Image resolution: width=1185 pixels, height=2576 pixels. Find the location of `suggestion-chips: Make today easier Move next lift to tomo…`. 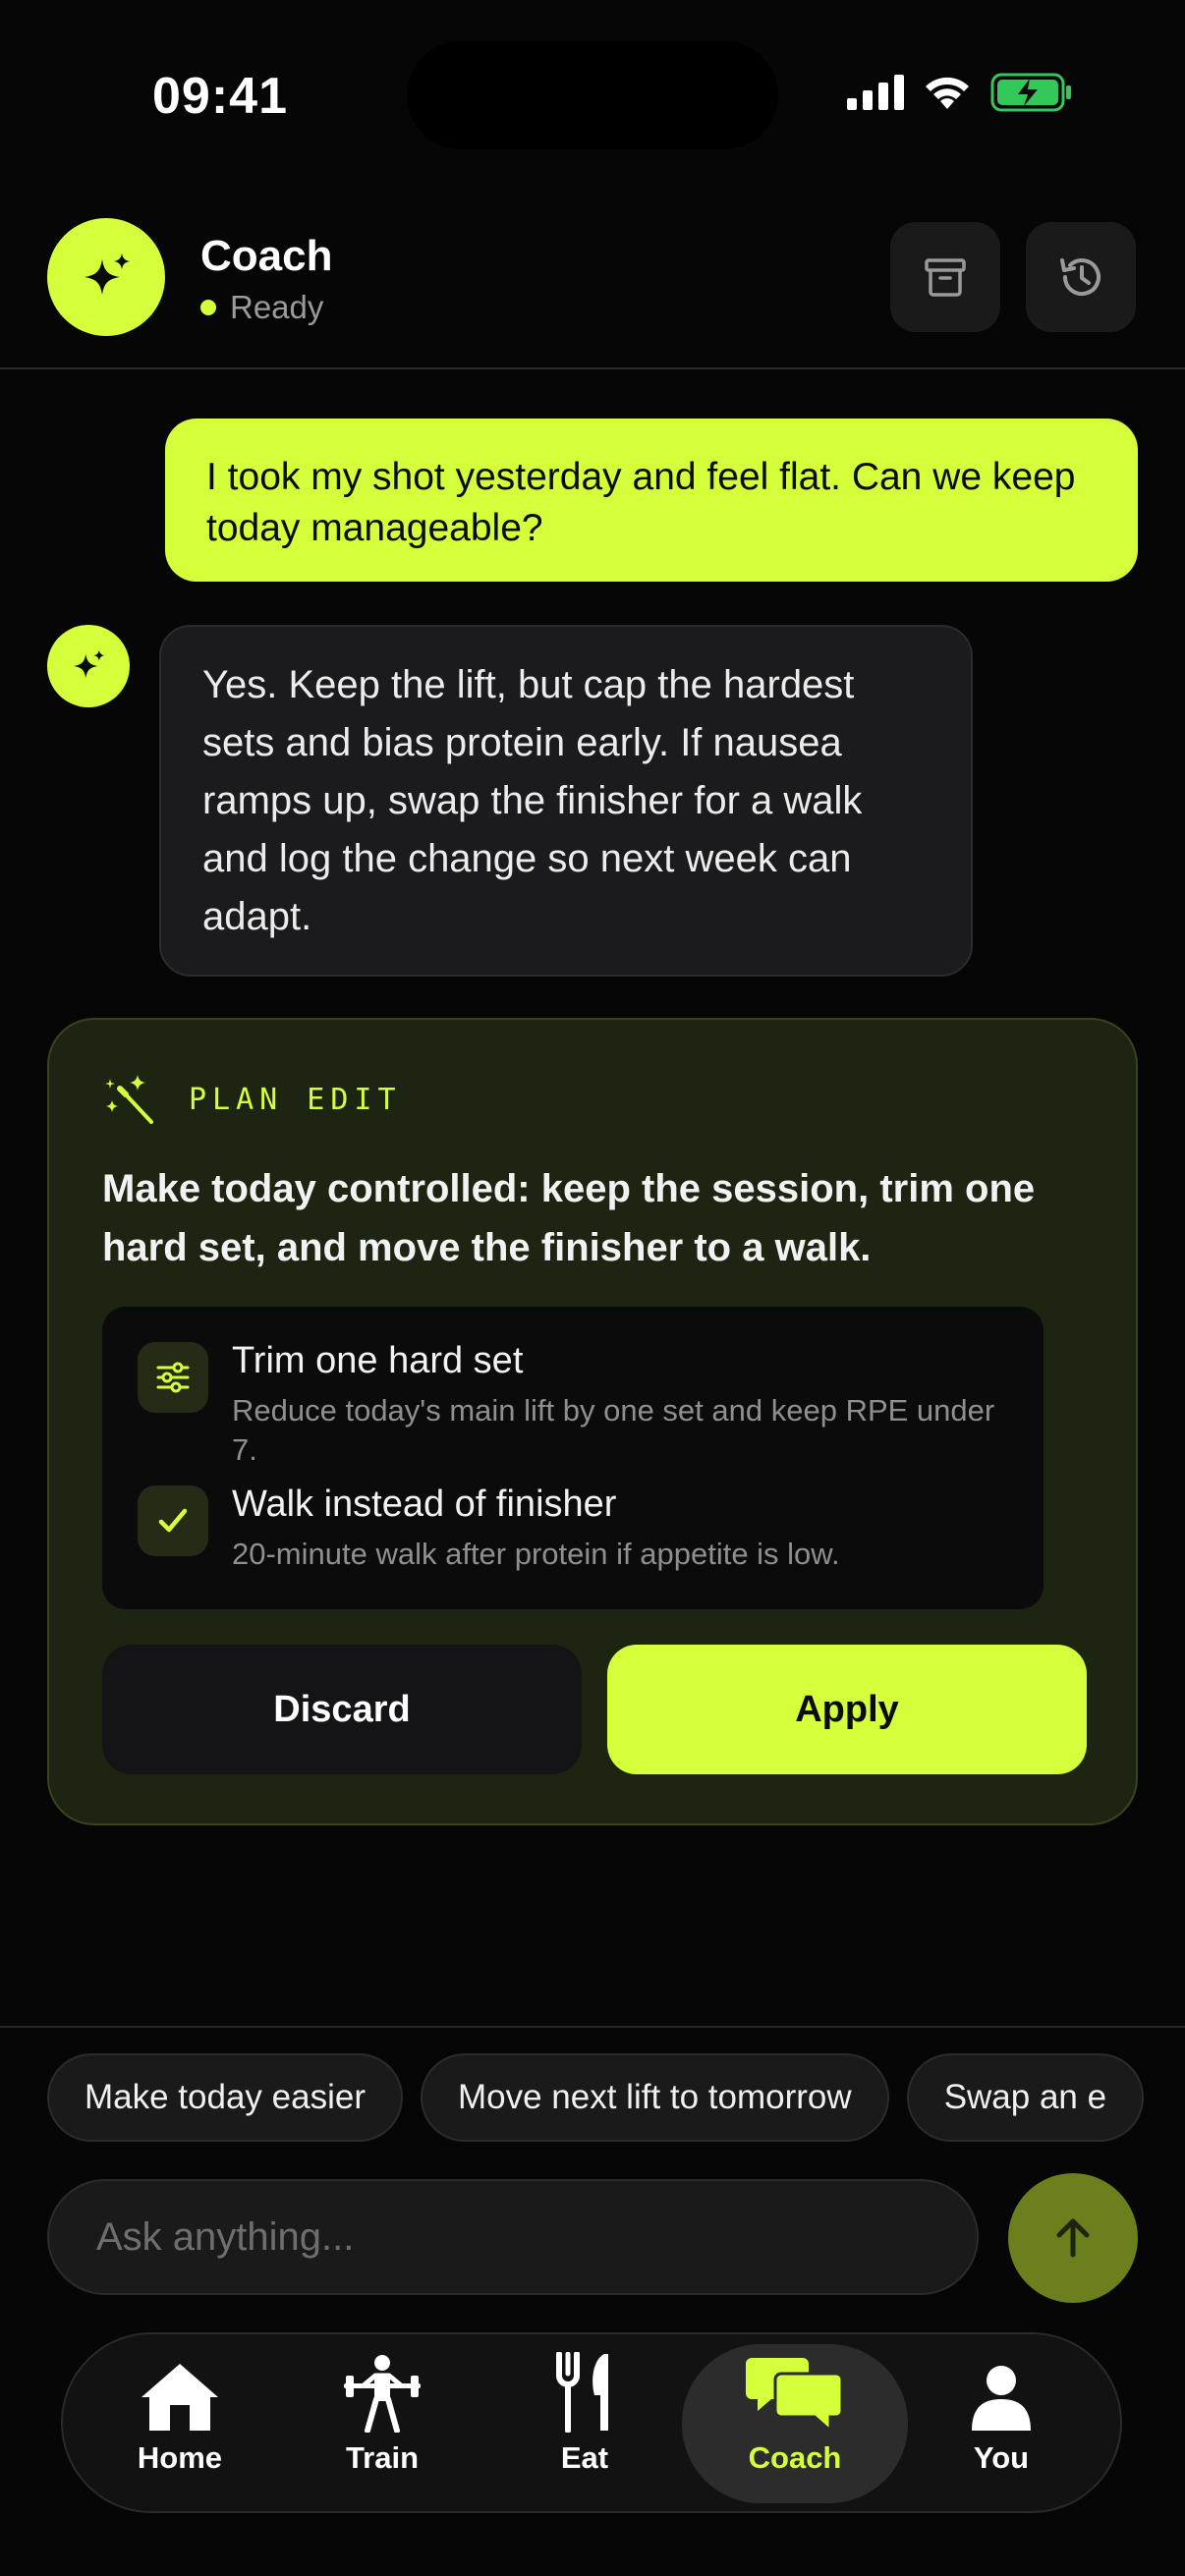

suggestion-chips: Make today easier Move next lift to tomo… is located at coordinates (596, 2097).